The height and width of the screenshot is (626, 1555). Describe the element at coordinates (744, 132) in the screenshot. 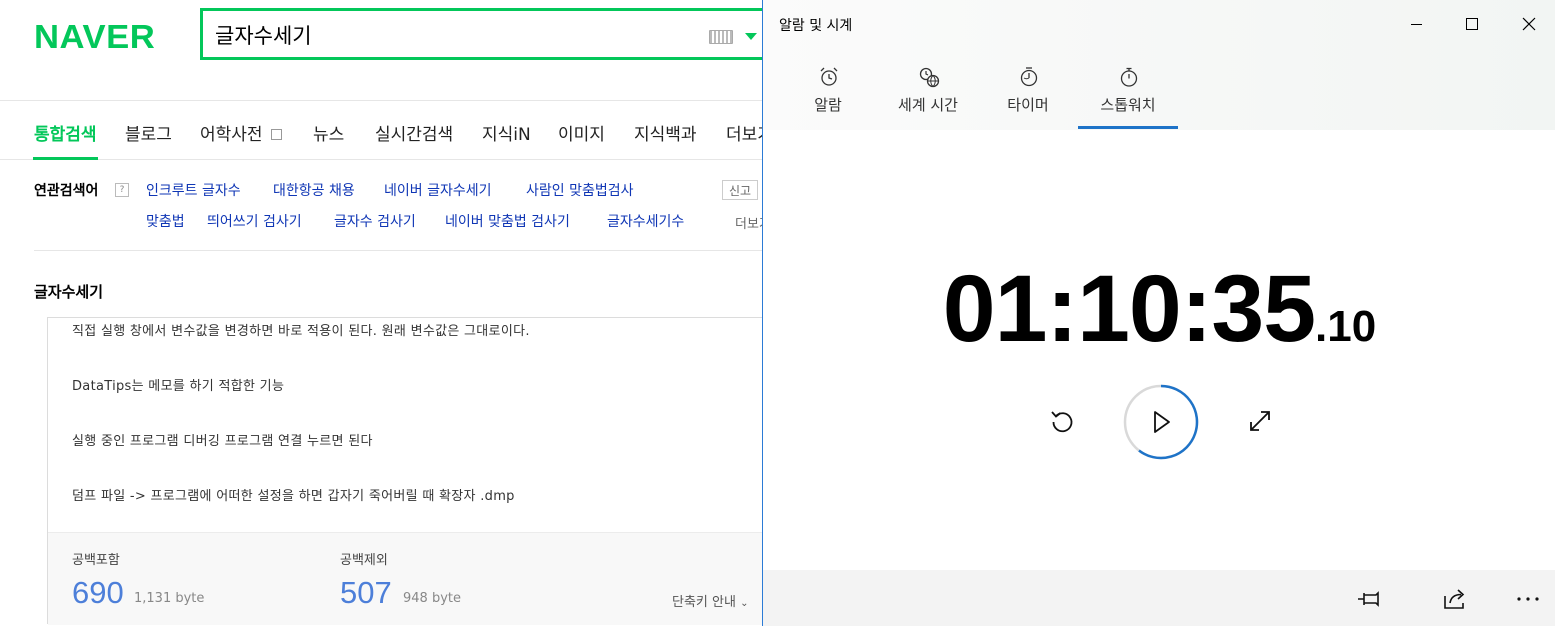

I see `tab-more: 더보기` at that location.